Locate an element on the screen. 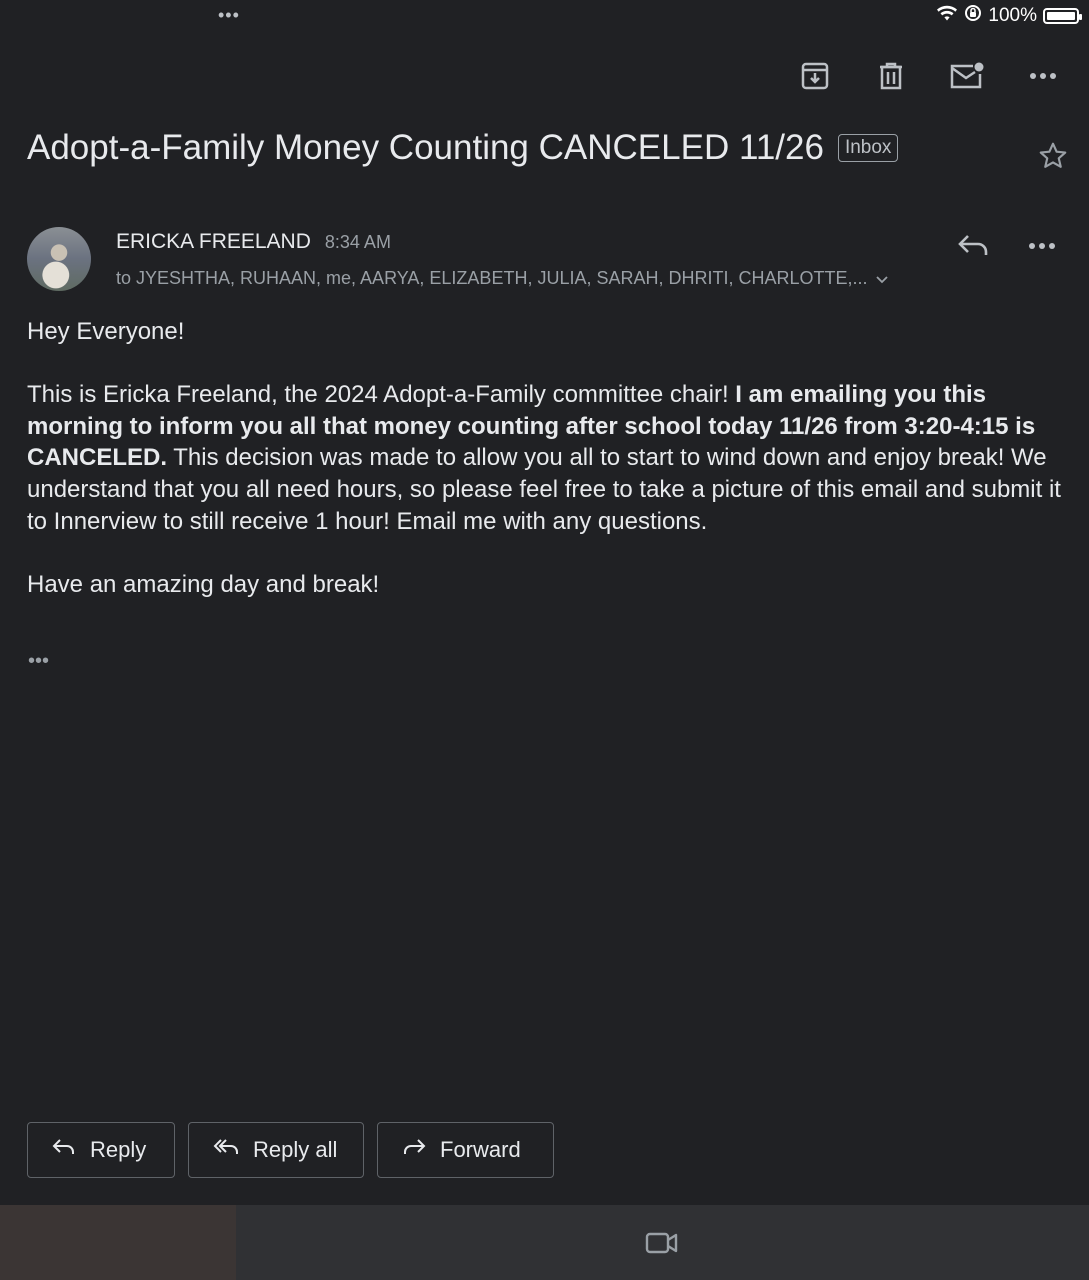 Image resolution: width=1089 pixels, height=1280 pixels. battery-icon is located at coordinates (1062, 16).